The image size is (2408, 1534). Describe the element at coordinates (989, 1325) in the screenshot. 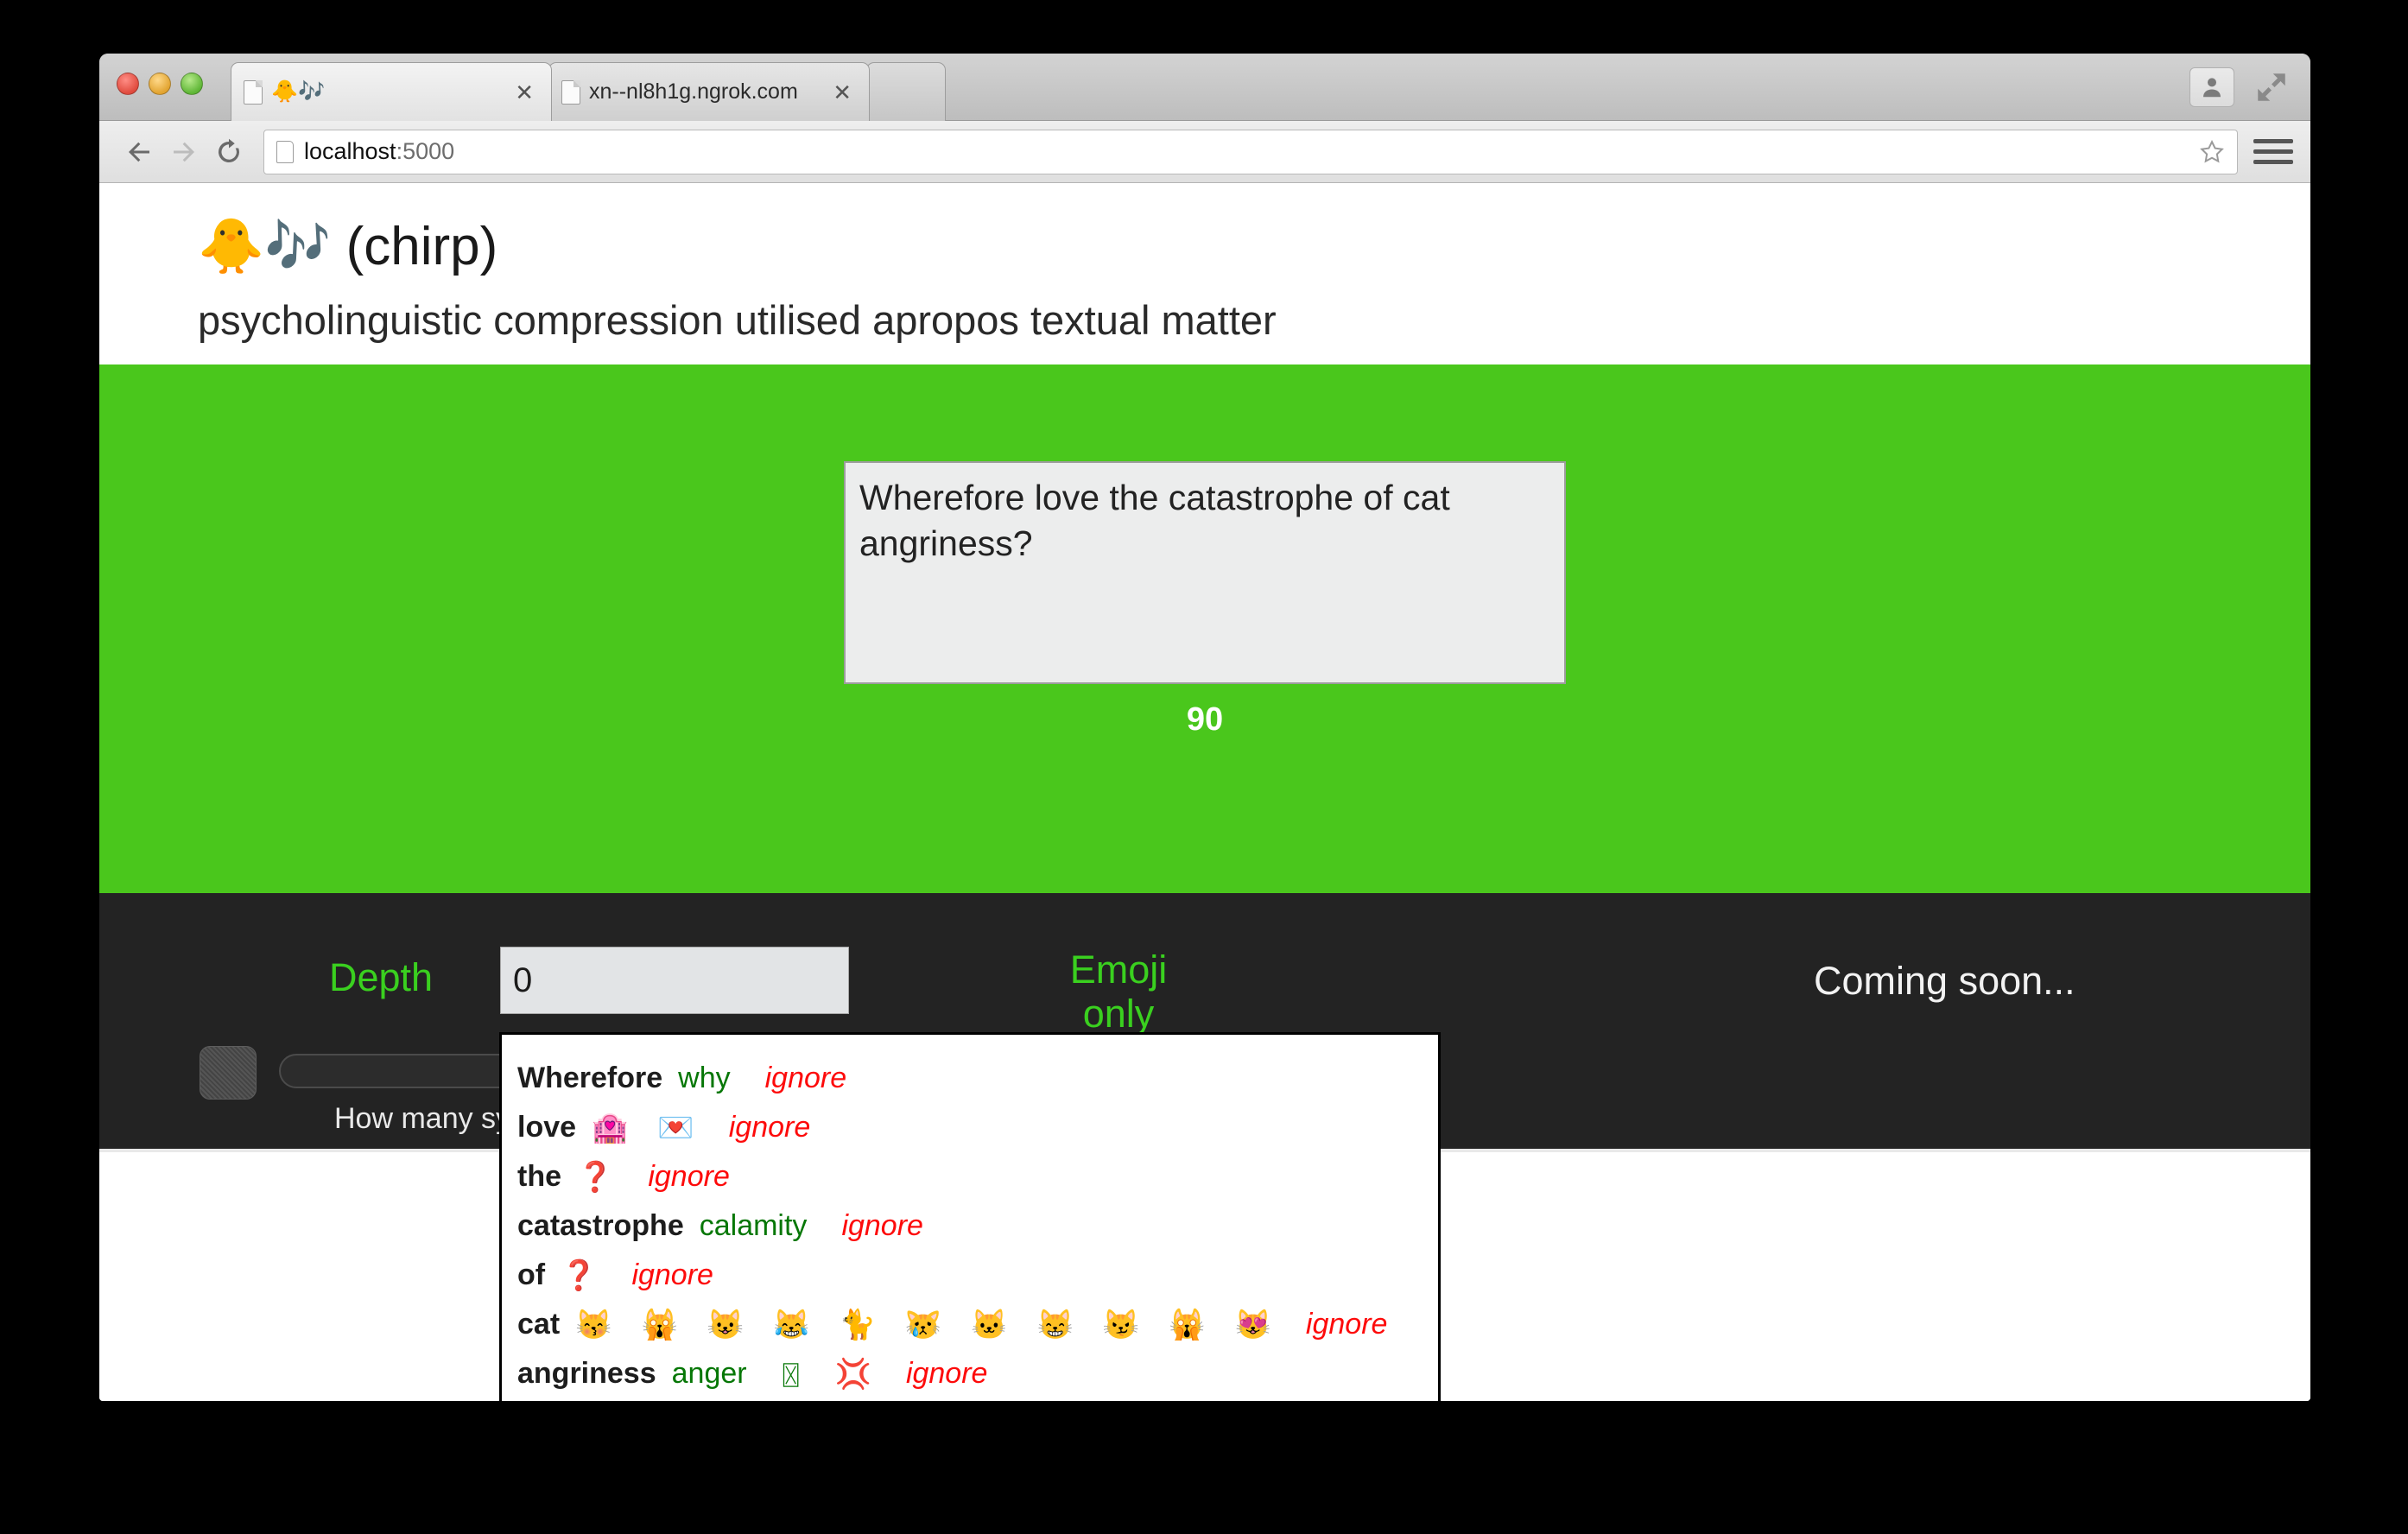

I see `cat-face-emoji-icon: 🐱` at that location.